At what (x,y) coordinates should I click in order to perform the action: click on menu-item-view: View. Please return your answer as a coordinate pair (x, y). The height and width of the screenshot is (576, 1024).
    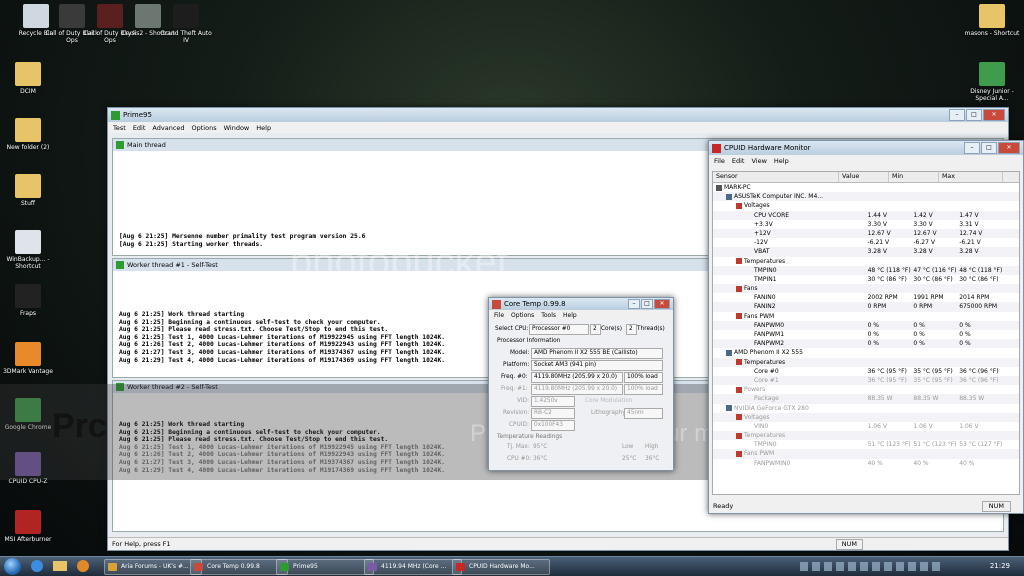
    Looking at the image, I should click on (758, 161).